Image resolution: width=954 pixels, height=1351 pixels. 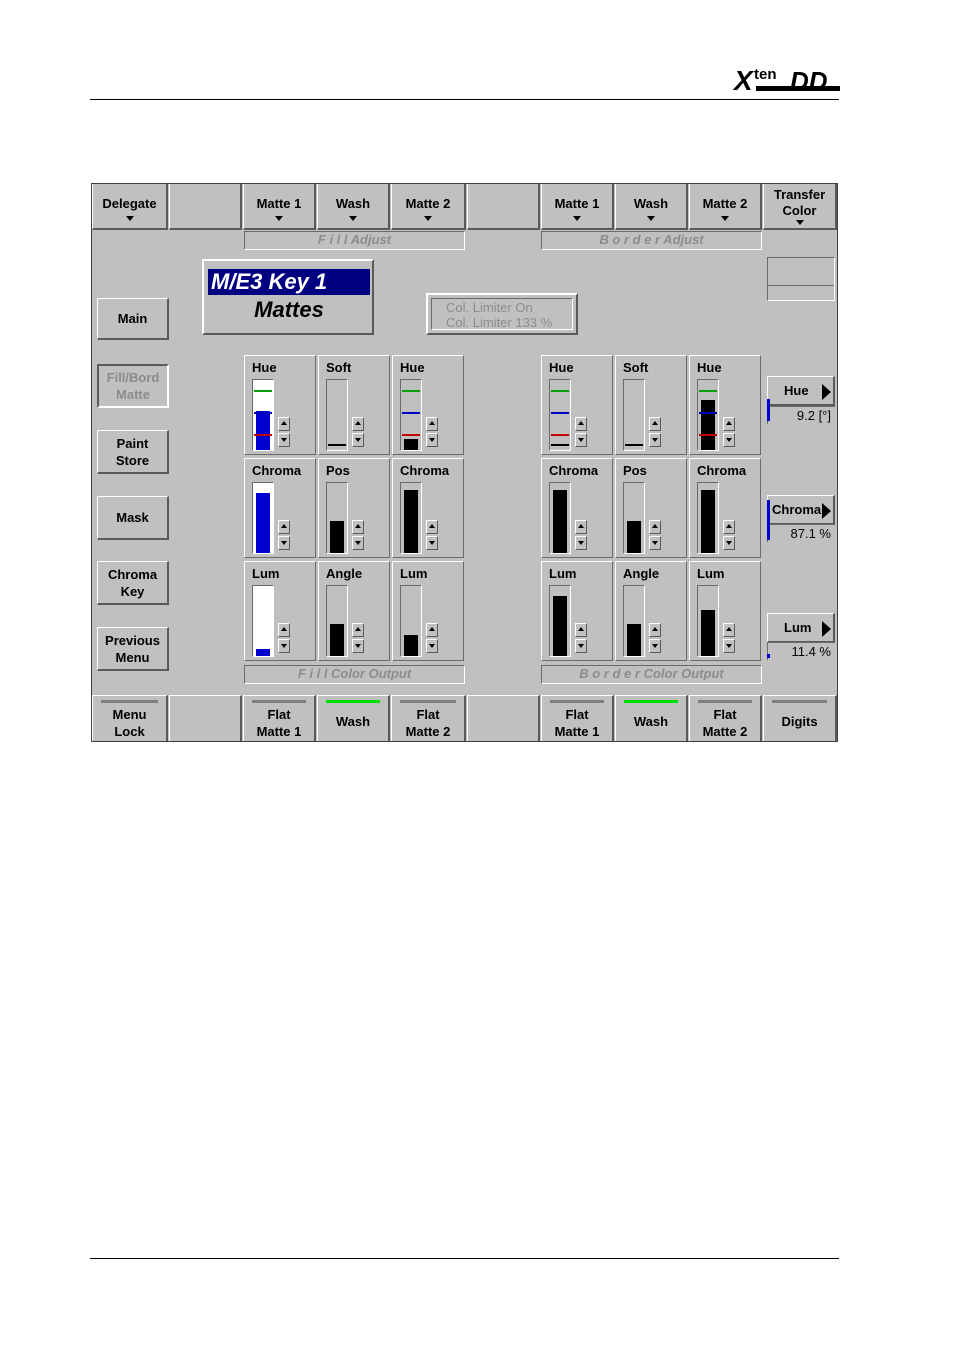 I want to click on fill-param-label: Lum, so click(x=414, y=573).